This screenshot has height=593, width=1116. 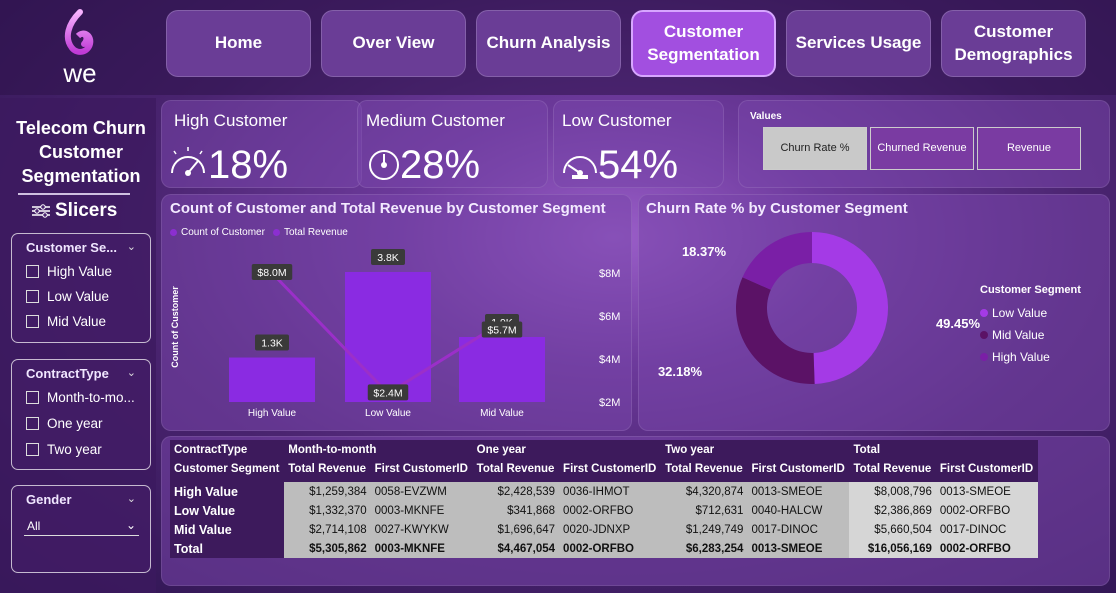 I want to click on kpi-value: 54%, so click(x=638, y=165).